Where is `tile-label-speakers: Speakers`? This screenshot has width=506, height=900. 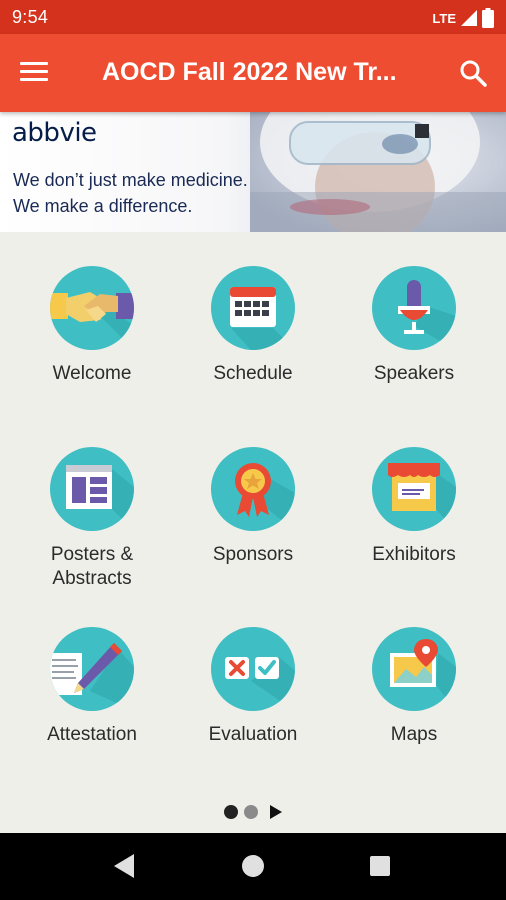 tile-label-speakers: Speakers is located at coordinates (414, 373).